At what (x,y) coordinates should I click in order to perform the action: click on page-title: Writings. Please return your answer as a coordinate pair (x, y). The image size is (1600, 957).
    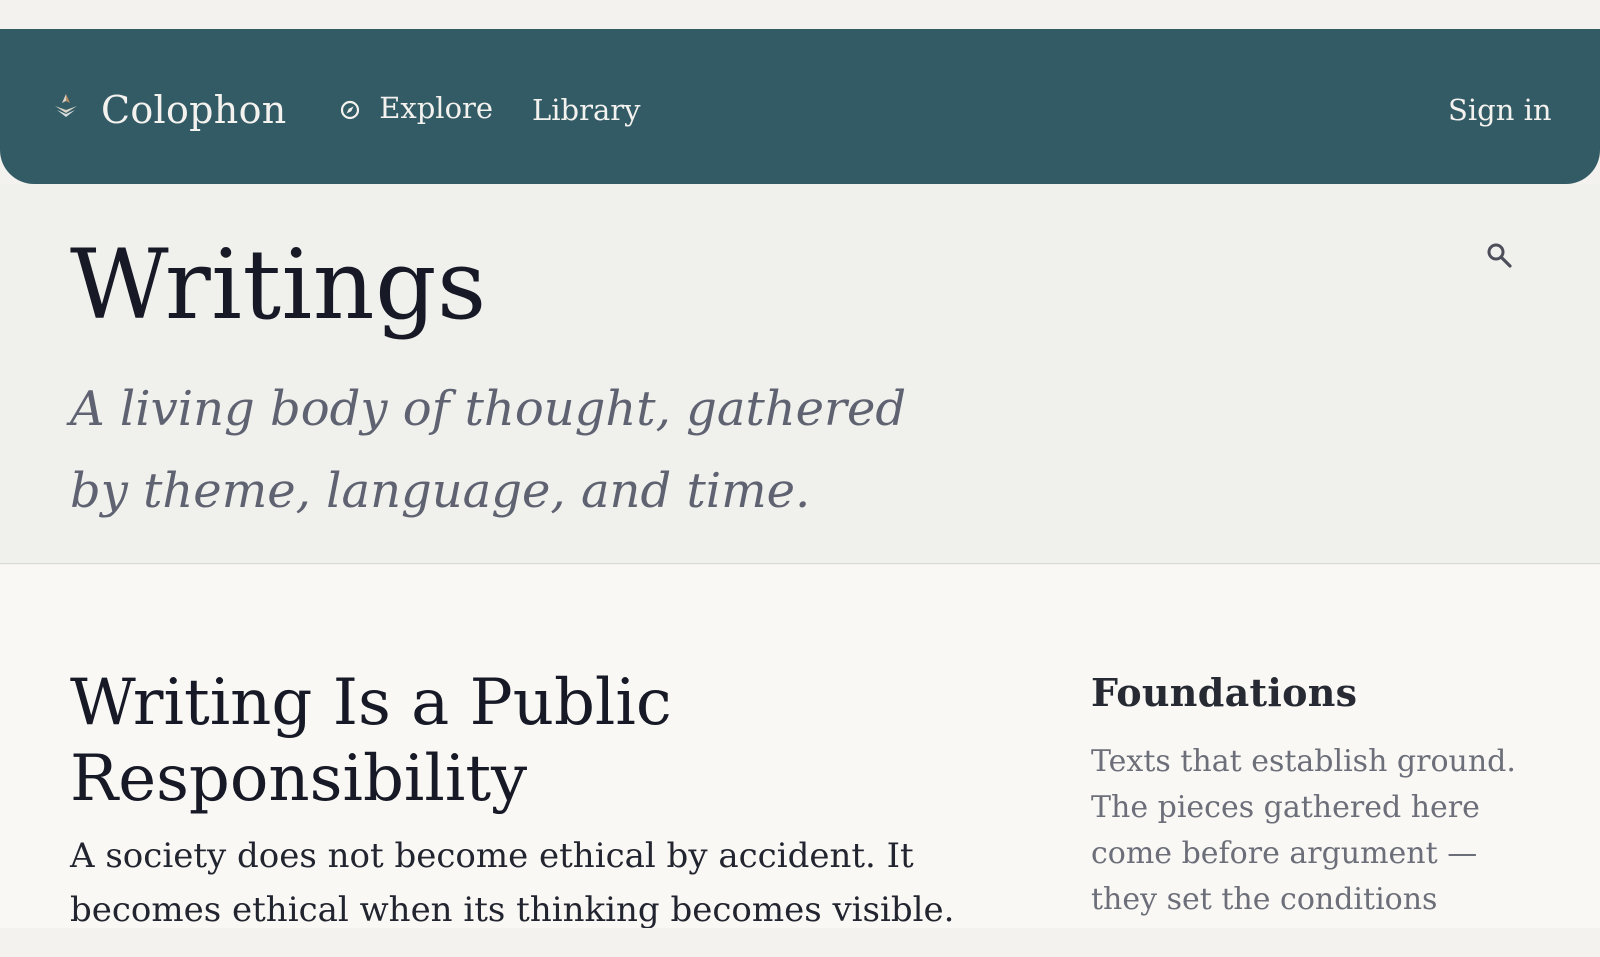
    Looking at the image, I should click on (278, 285).